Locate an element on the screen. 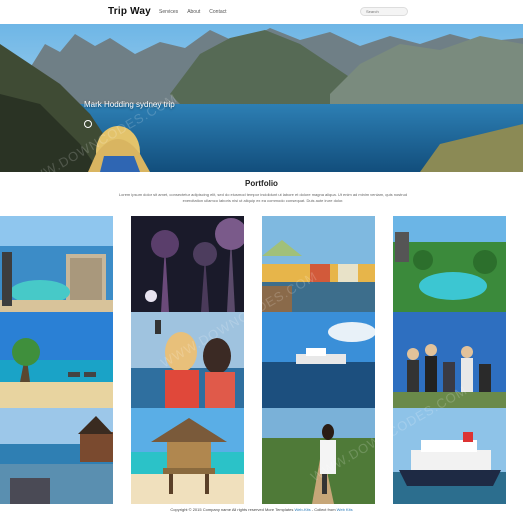 The image size is (523, 520). footer-link-collect: Web Kits is located at coordinates (345, 509).